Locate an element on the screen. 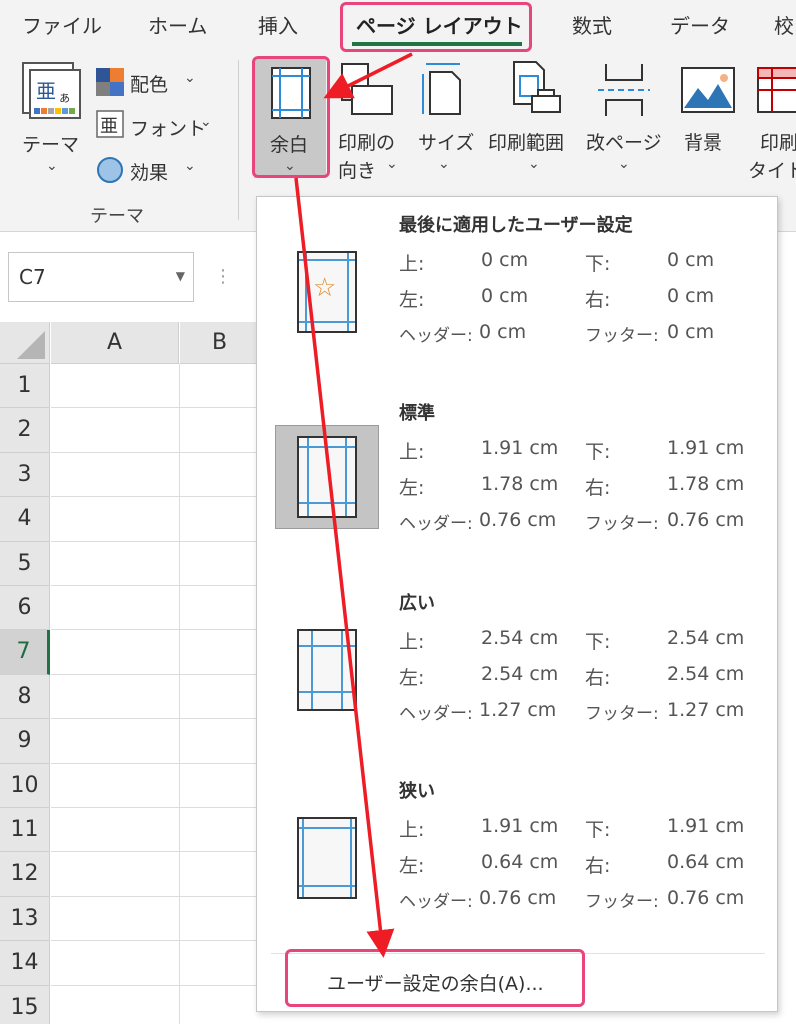  bottom-value: 0 cm is located at coordinates (691, 260).